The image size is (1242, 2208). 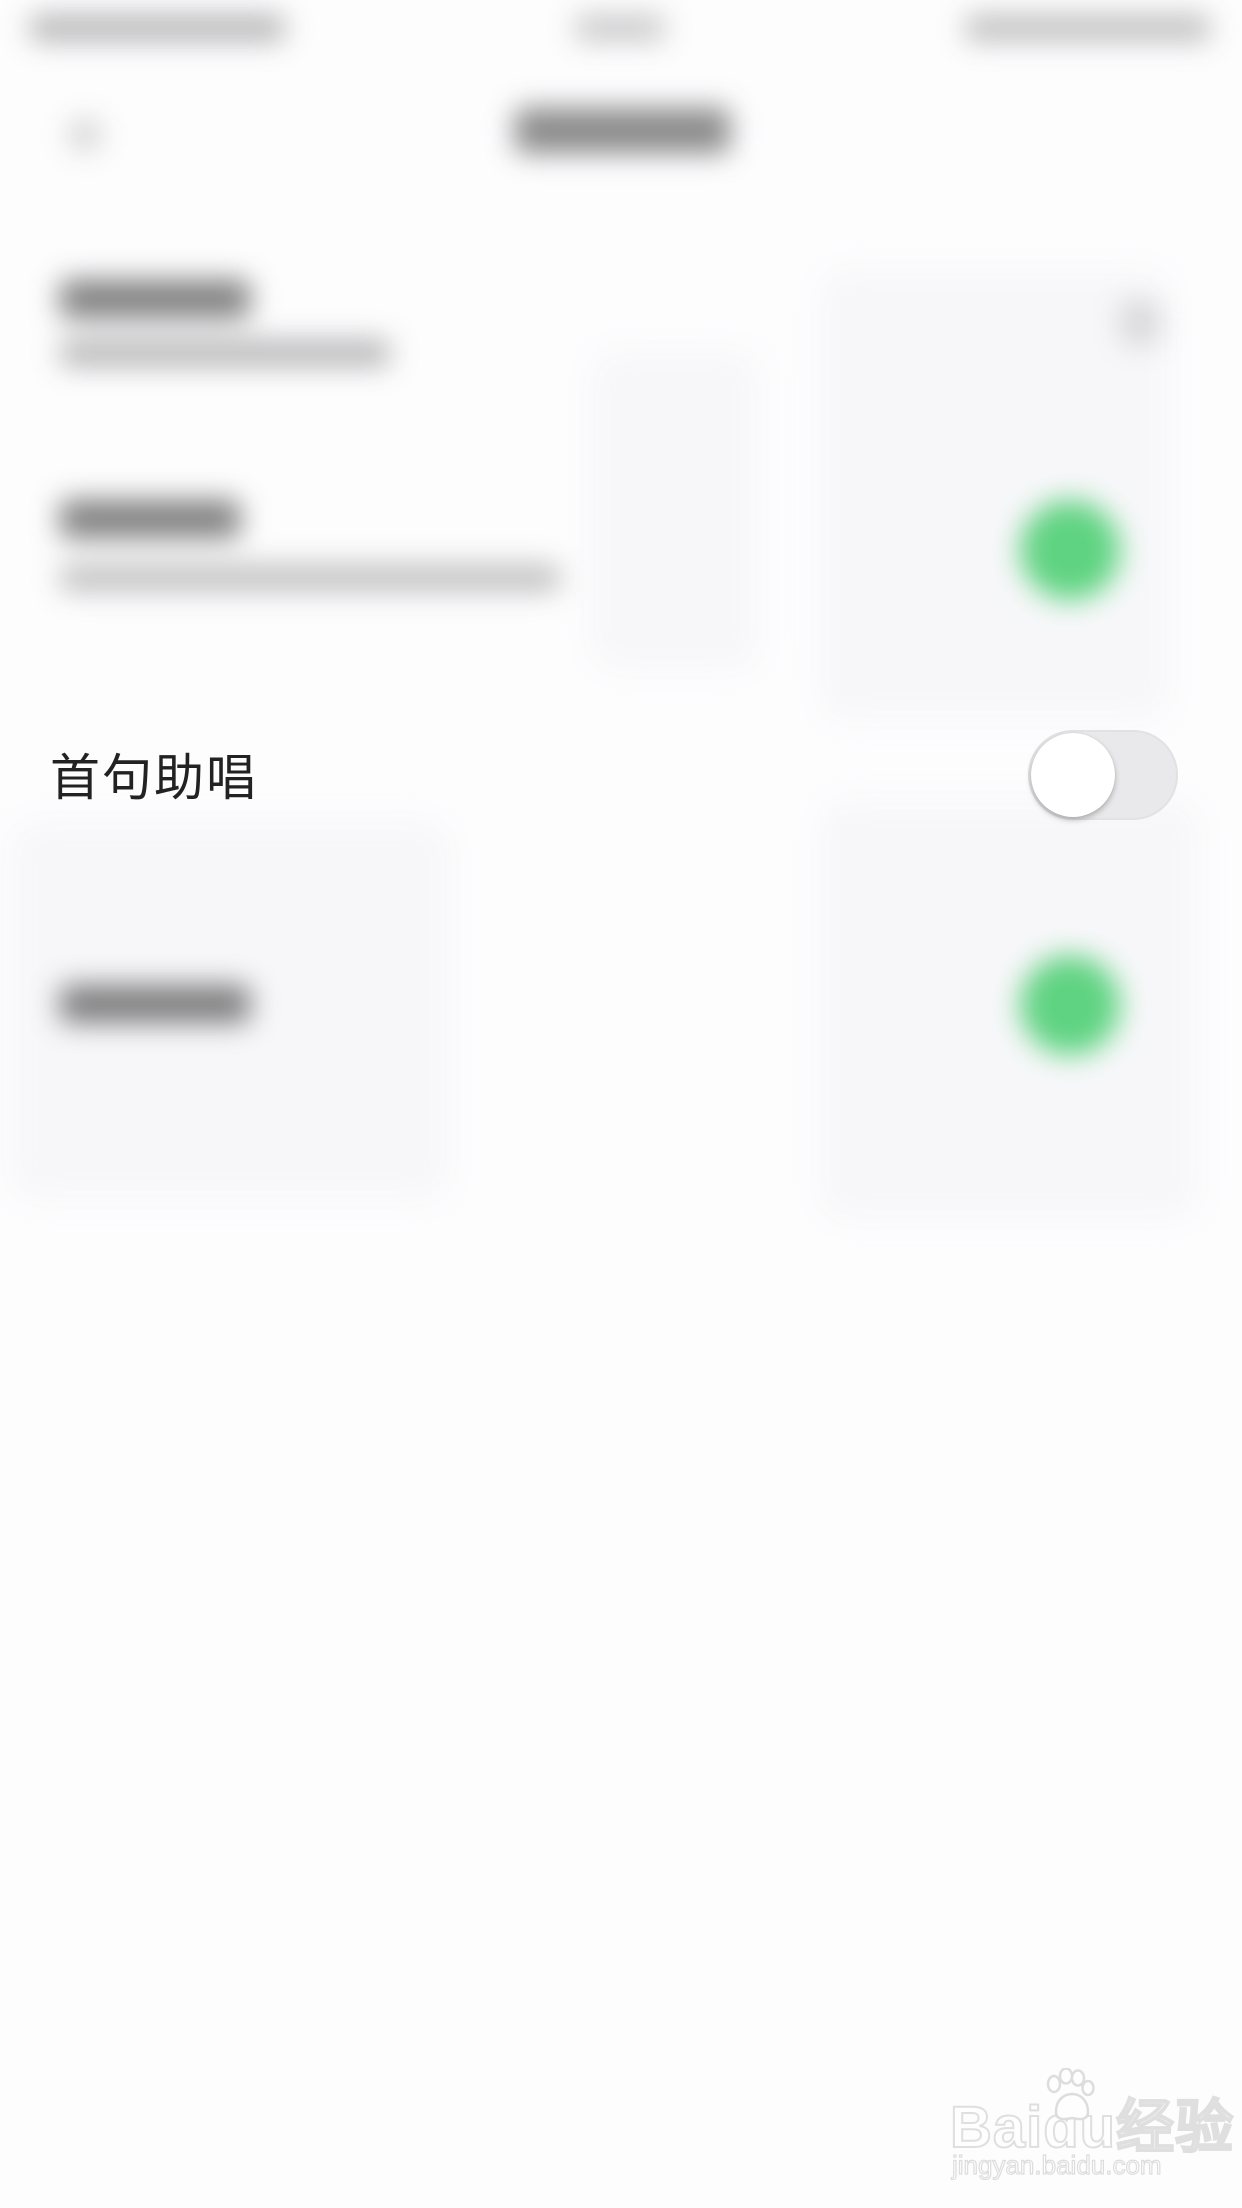 I want to click on setting-label: 首句助唱, so click(x=154, y=778).